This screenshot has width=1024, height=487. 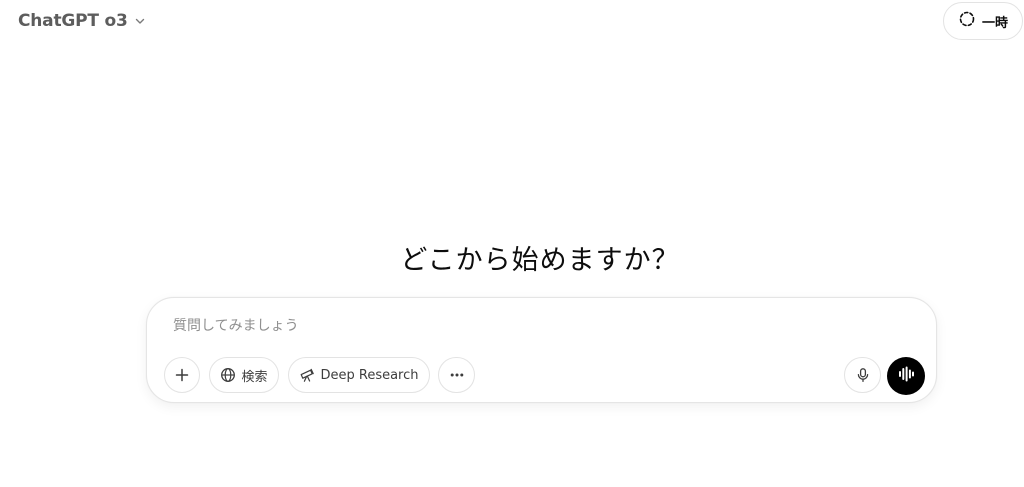 What do you see at coordinates (473, 326) in the screenshot?
I see `prompt-input` at bounding box center [473, 326].